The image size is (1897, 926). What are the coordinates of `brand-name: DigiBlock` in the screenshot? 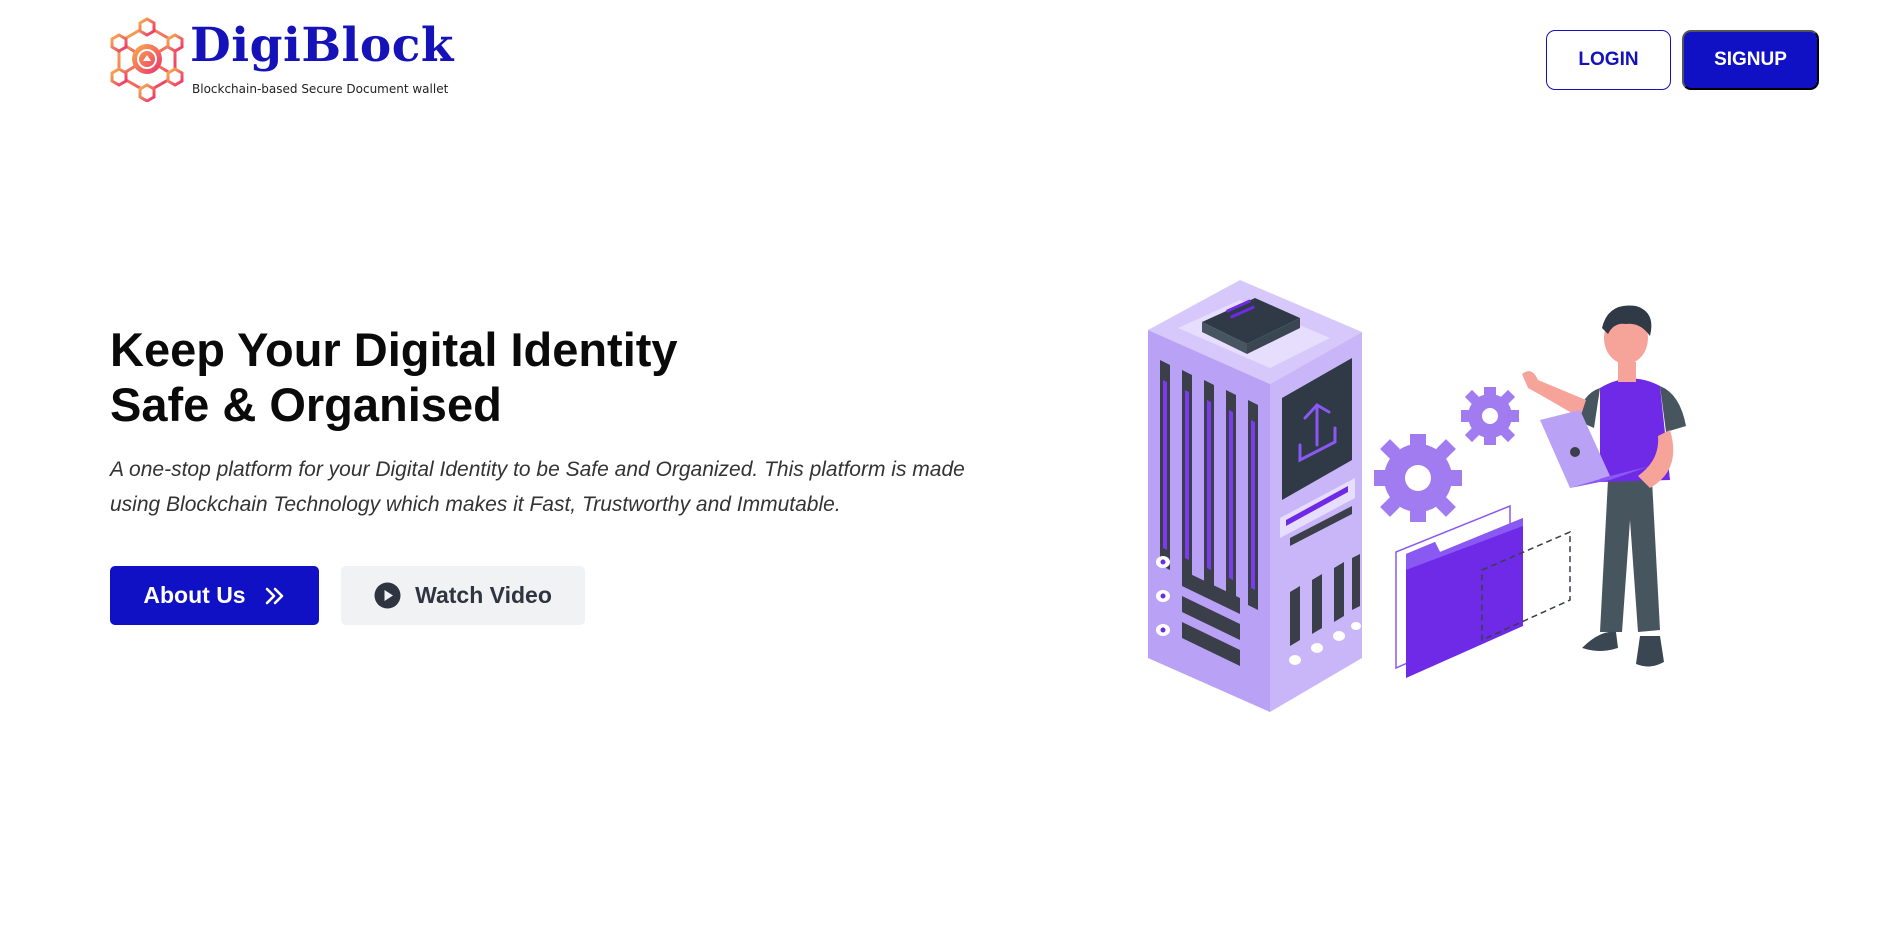 It's located at (322, 45).